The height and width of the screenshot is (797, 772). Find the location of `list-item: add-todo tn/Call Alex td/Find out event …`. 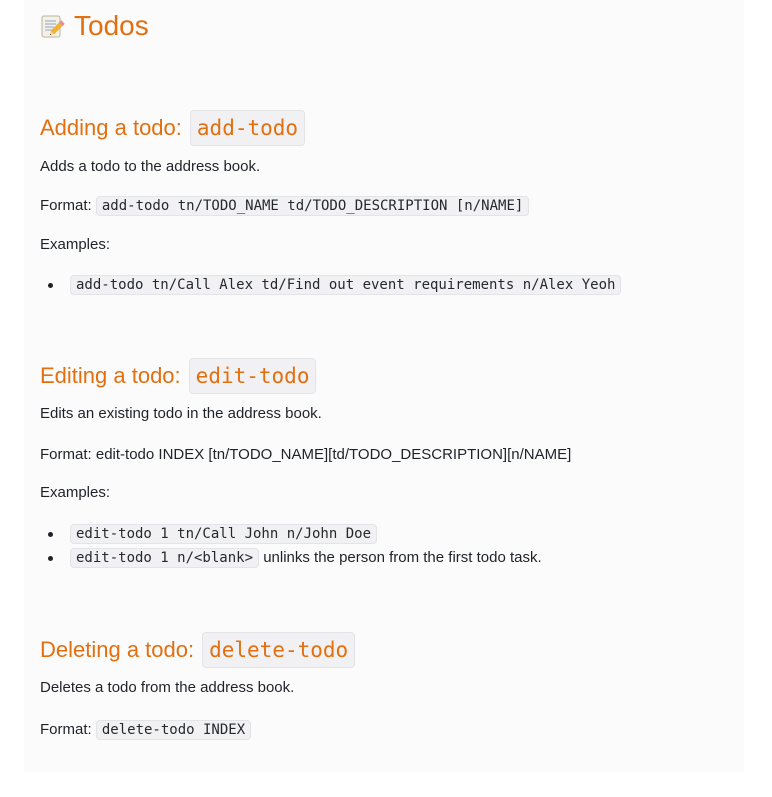

list-item: add-todo tn/Call Alex td/Find out event … is located at coordinates (334, 285).